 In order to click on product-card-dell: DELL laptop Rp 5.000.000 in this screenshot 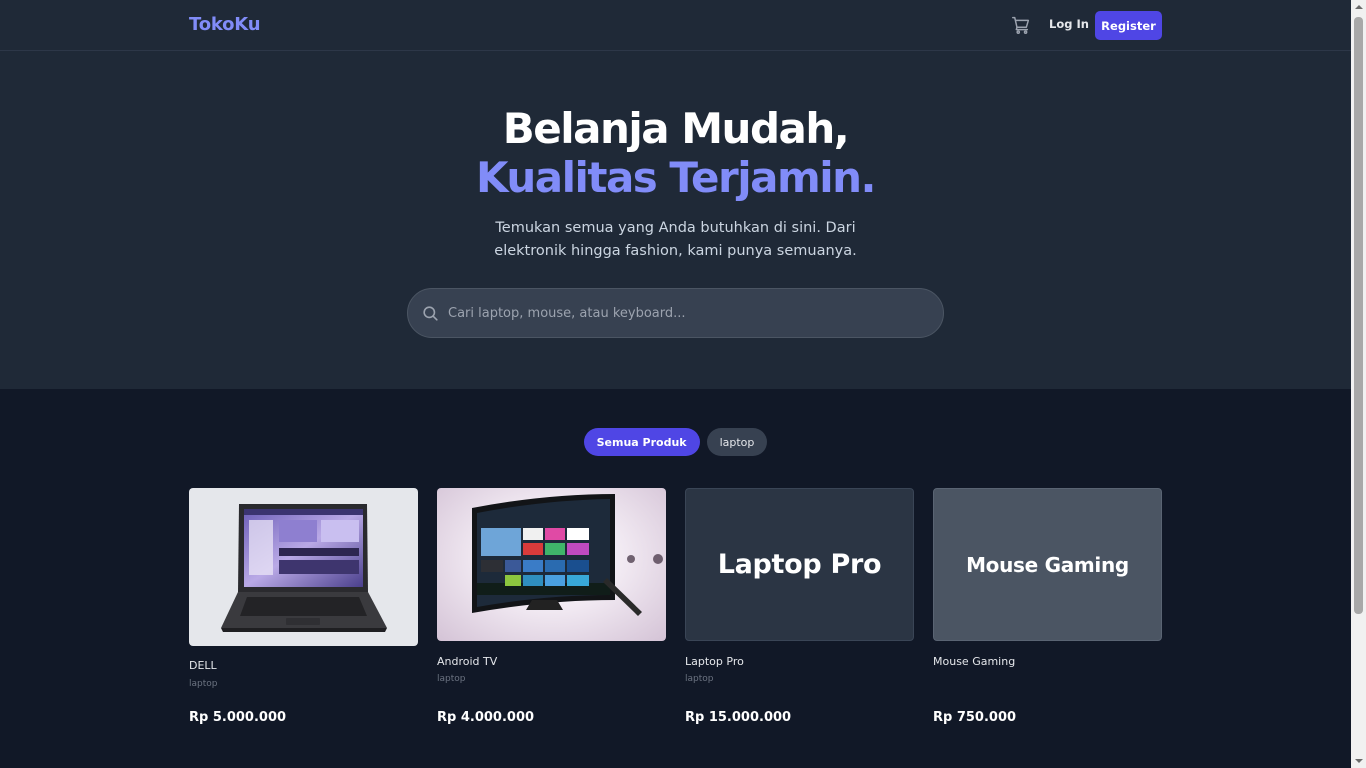, I will do `click(303, 628)`.